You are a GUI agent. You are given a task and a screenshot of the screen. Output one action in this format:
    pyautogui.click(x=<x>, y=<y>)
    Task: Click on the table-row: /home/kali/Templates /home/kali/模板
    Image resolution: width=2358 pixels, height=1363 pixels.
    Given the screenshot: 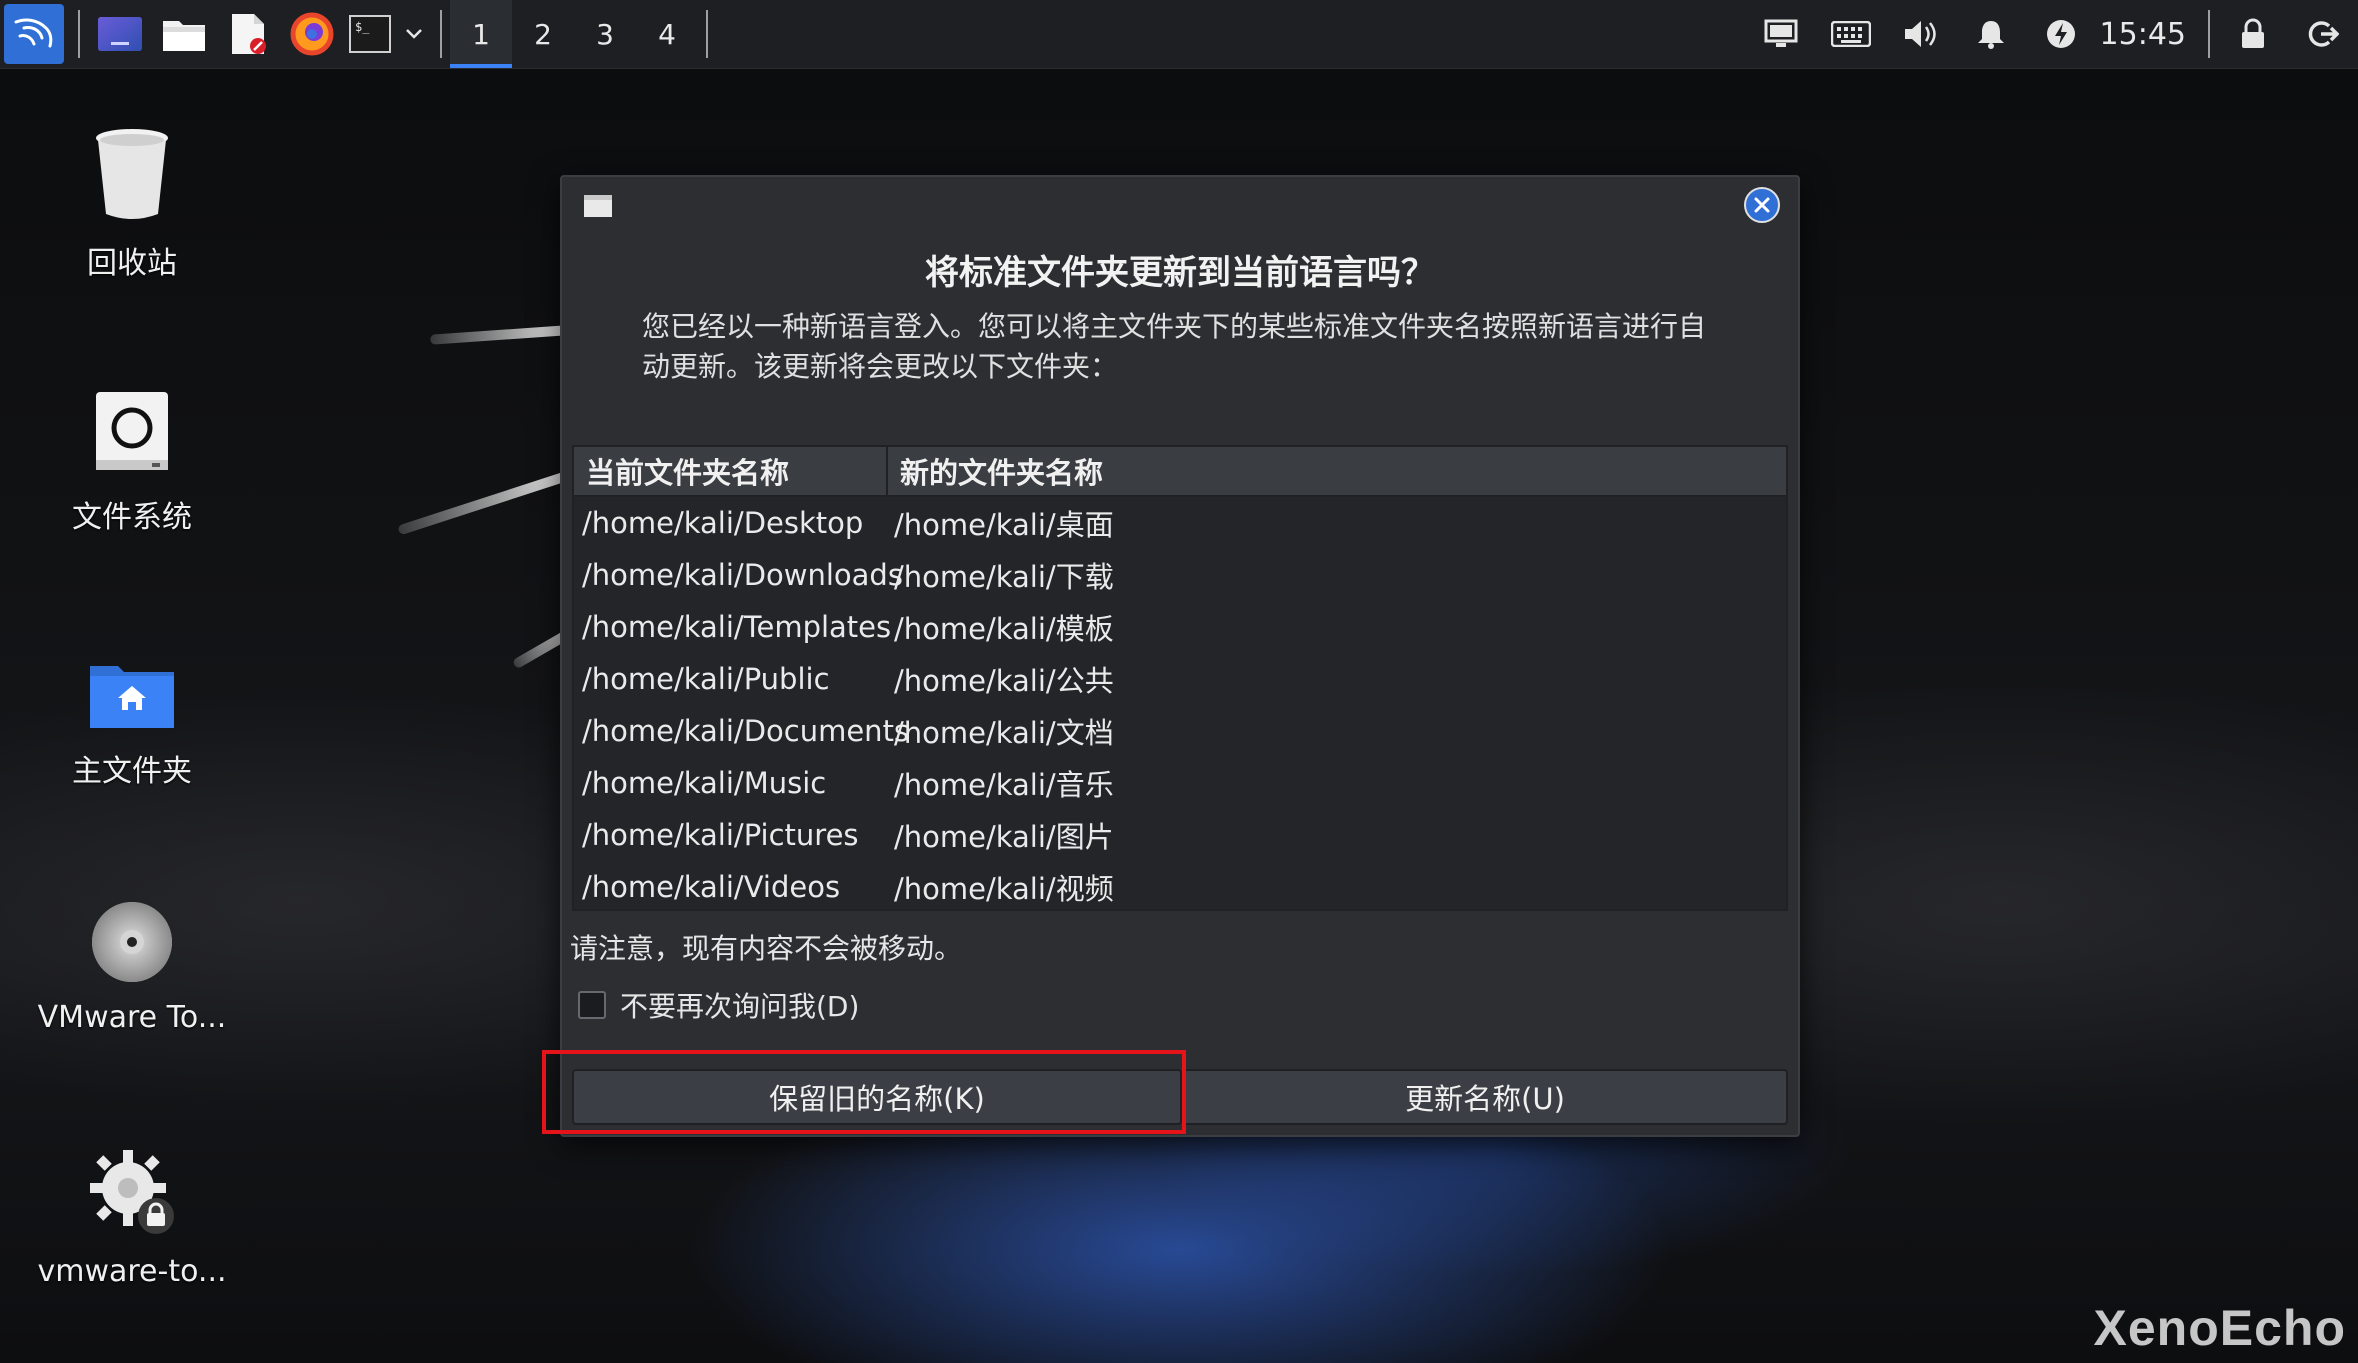 What is the action you would take?
    pyautogui.click(x=1180, y=627)
    